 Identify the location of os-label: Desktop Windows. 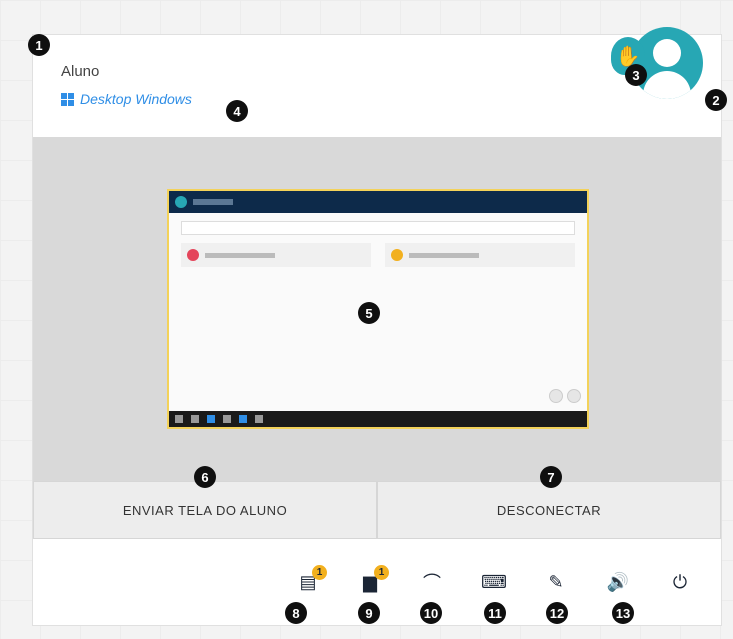
(126, 99).